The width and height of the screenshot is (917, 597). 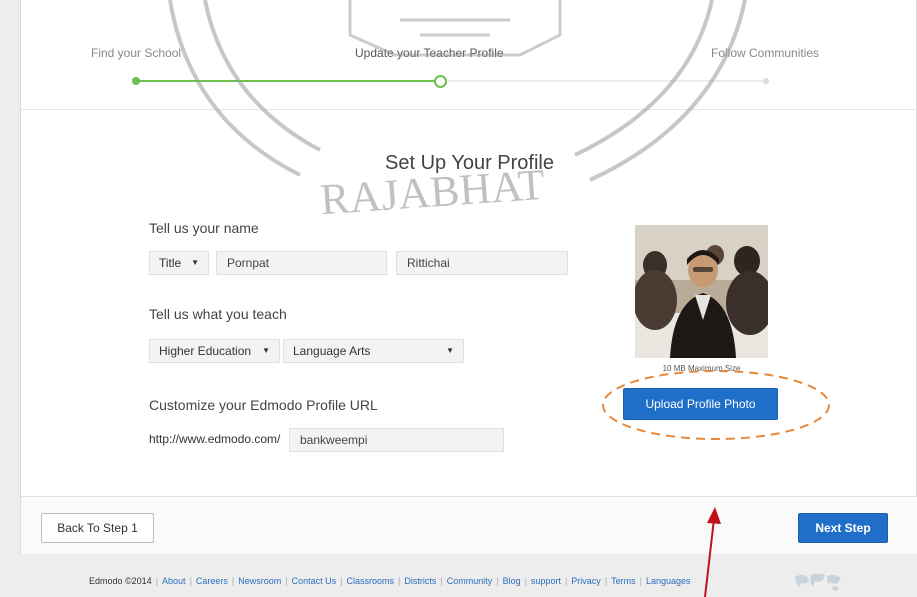 What do you see at coordinates (136, 53) in the screenshot?
I see `step-find-school: Find your School` at bounding box center [136, 53].